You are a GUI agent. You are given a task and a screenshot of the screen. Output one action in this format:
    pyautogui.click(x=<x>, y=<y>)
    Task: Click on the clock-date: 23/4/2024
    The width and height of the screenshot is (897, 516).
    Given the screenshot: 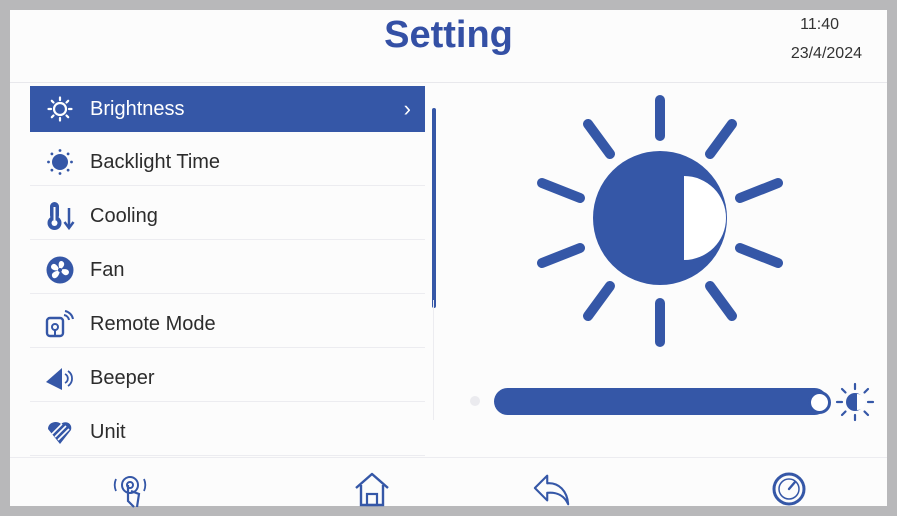 What is the action you would take?
    pyautogui.click(x=826, y=53)
    